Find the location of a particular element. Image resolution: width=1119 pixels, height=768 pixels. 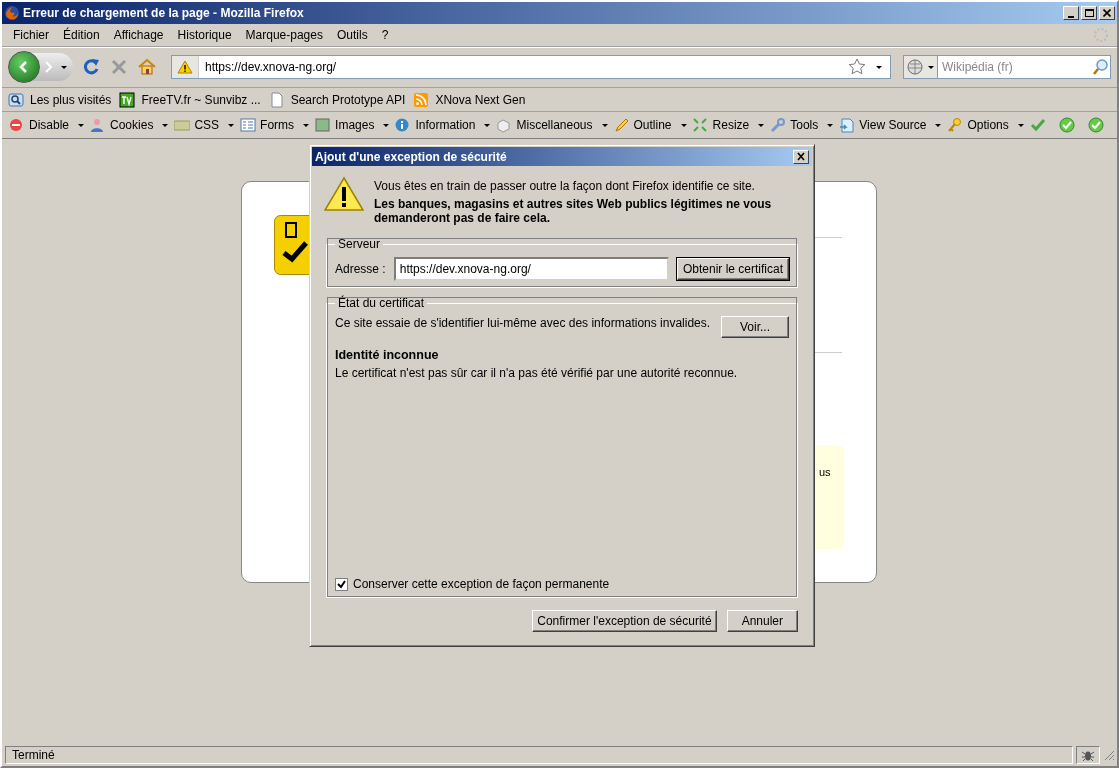

search-icon is located at coordinates (1101, 67).